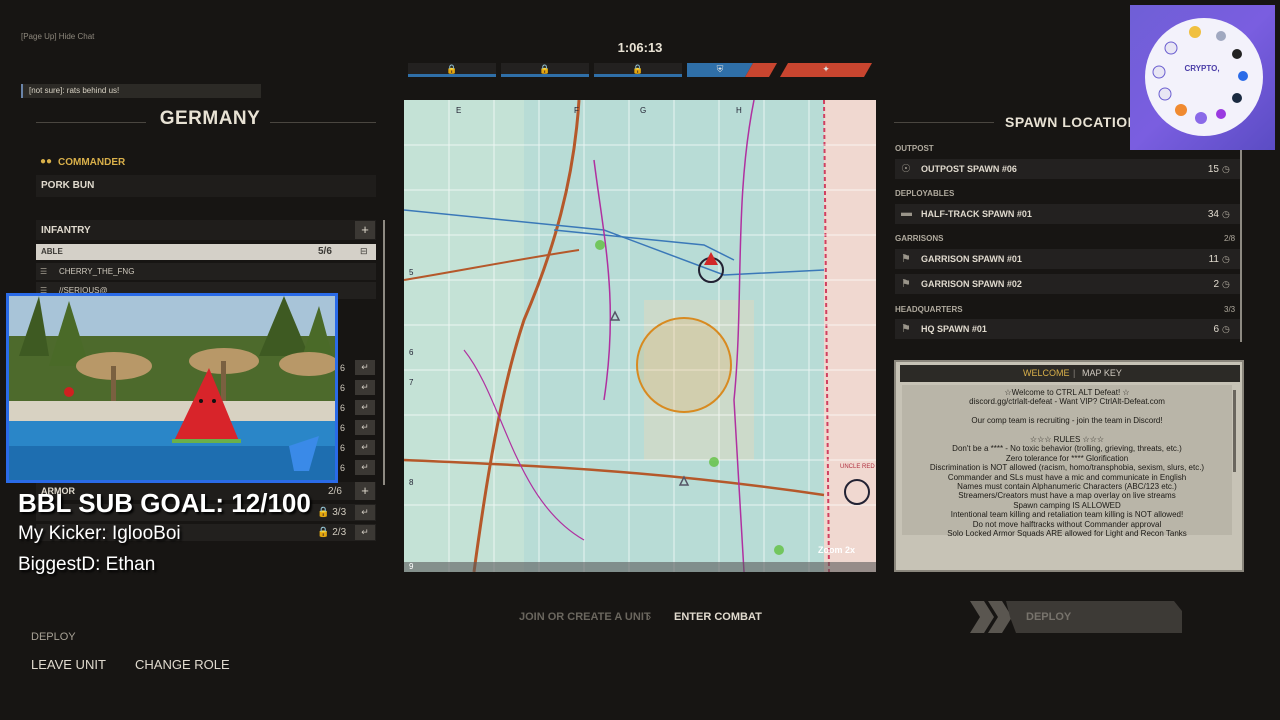 The image size is (1280, 720). Describe the element at coordinates (971, 259) in the screenshot. I see `spawn-name: GARRISON SPAWN #01` at that location.